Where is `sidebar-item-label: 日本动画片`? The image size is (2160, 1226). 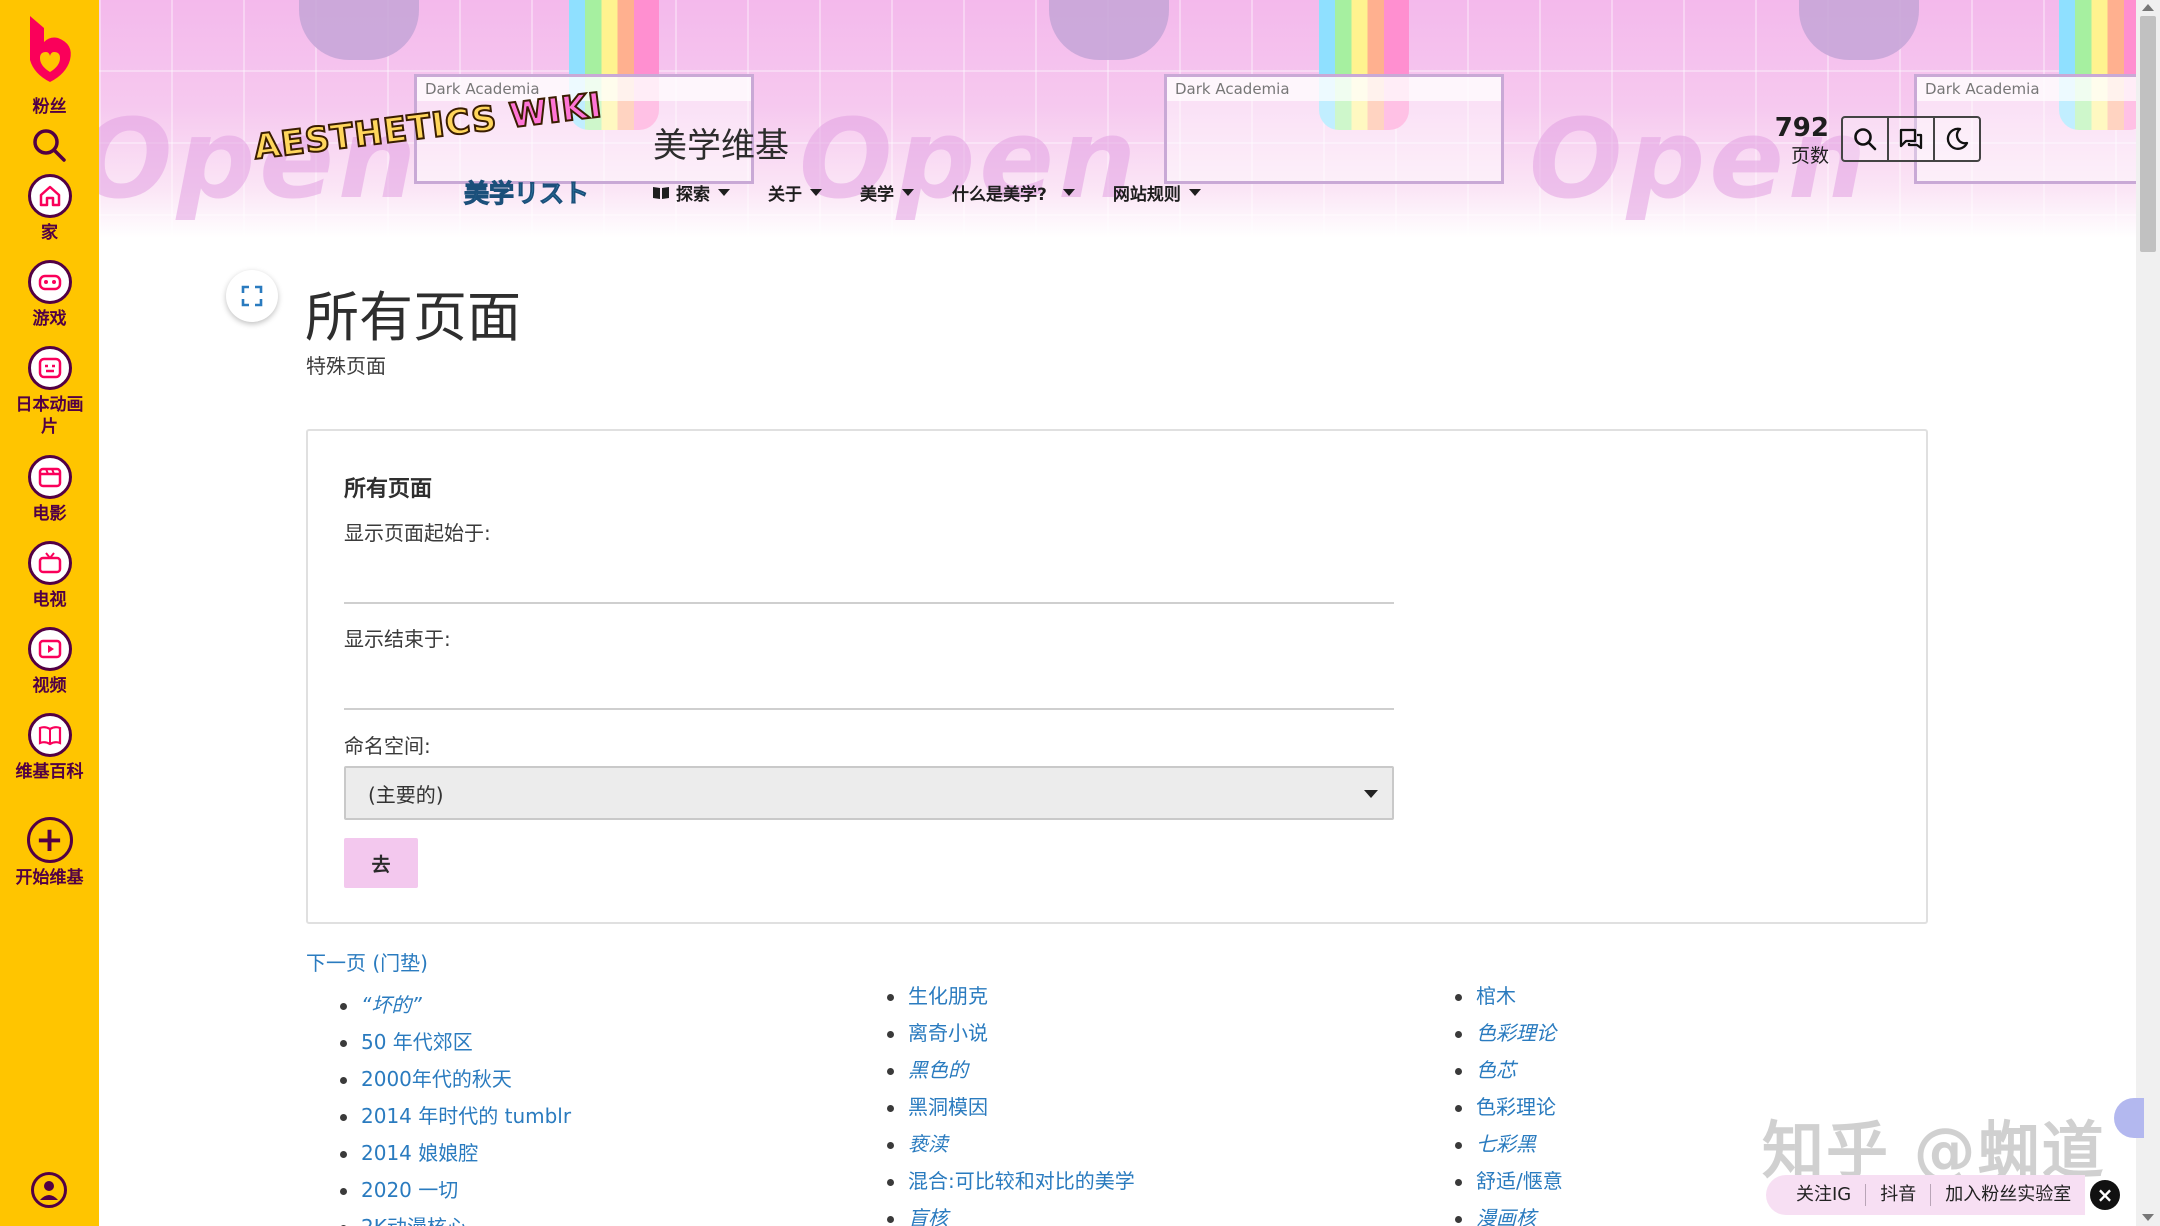
sidebar-item-label: 日本动画片 is located at coordinates (49, 416).